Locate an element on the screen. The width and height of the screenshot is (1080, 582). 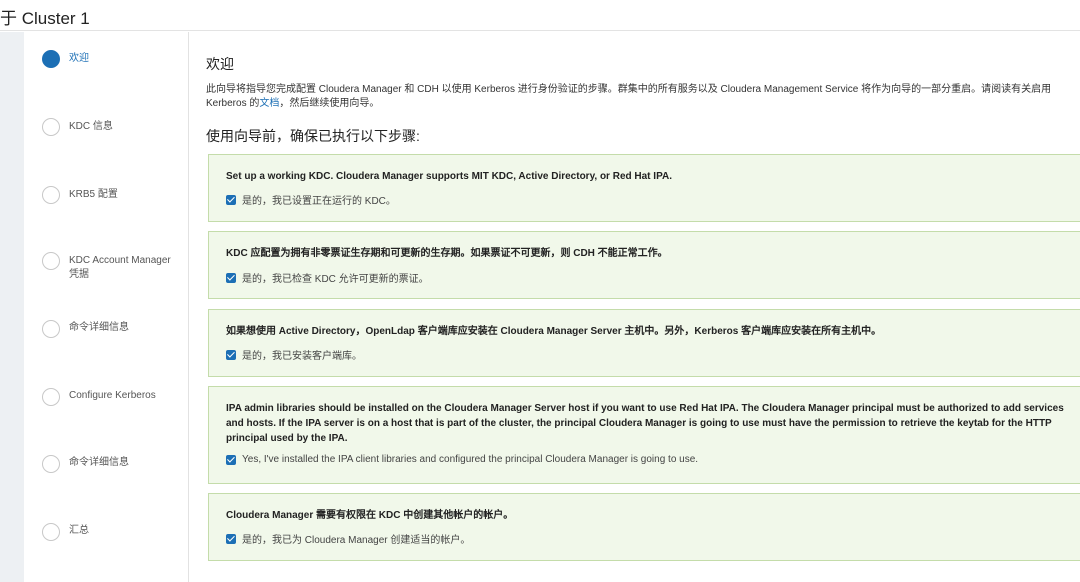
step-command-details-1: 命令详细信息 is located at coordinates (106, 339).